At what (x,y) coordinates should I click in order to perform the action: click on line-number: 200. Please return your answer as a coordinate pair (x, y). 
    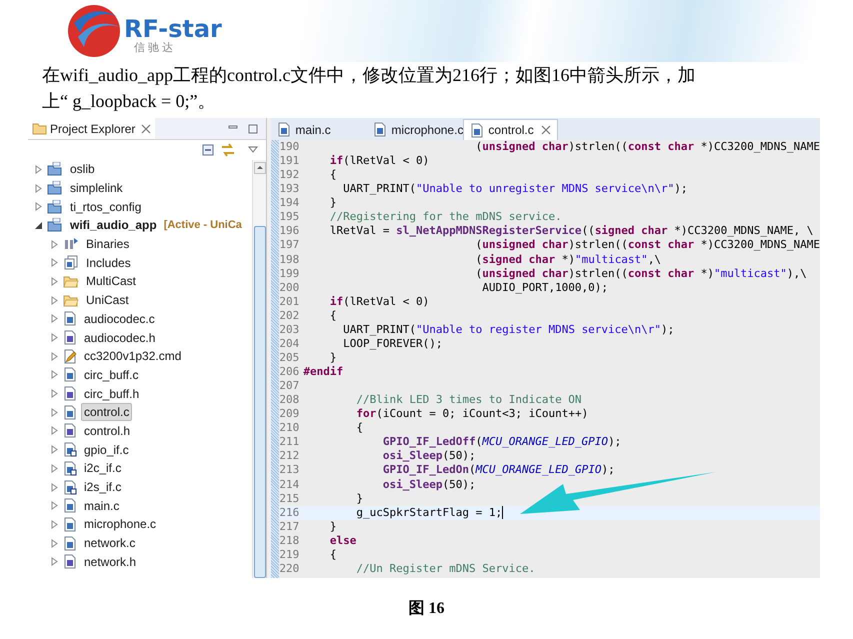
    Looking at the image, I should click on (289, 287).